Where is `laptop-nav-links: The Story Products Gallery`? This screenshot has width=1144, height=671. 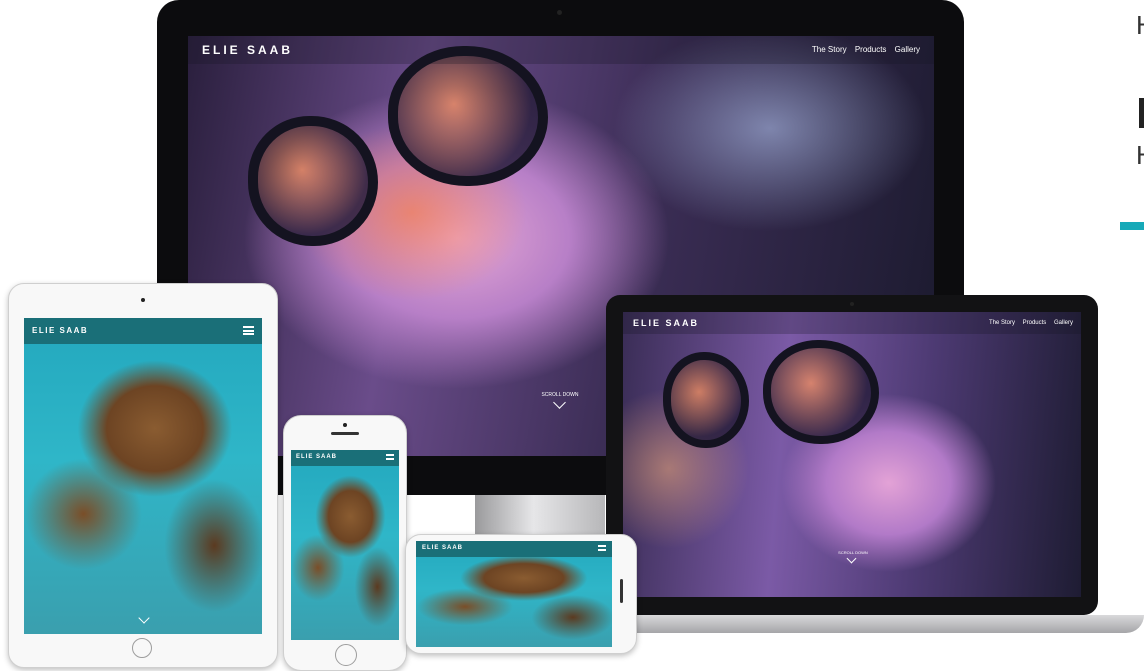
laptop-nav-links: The Story Products Gallery is located at coordinates (1028, 323).